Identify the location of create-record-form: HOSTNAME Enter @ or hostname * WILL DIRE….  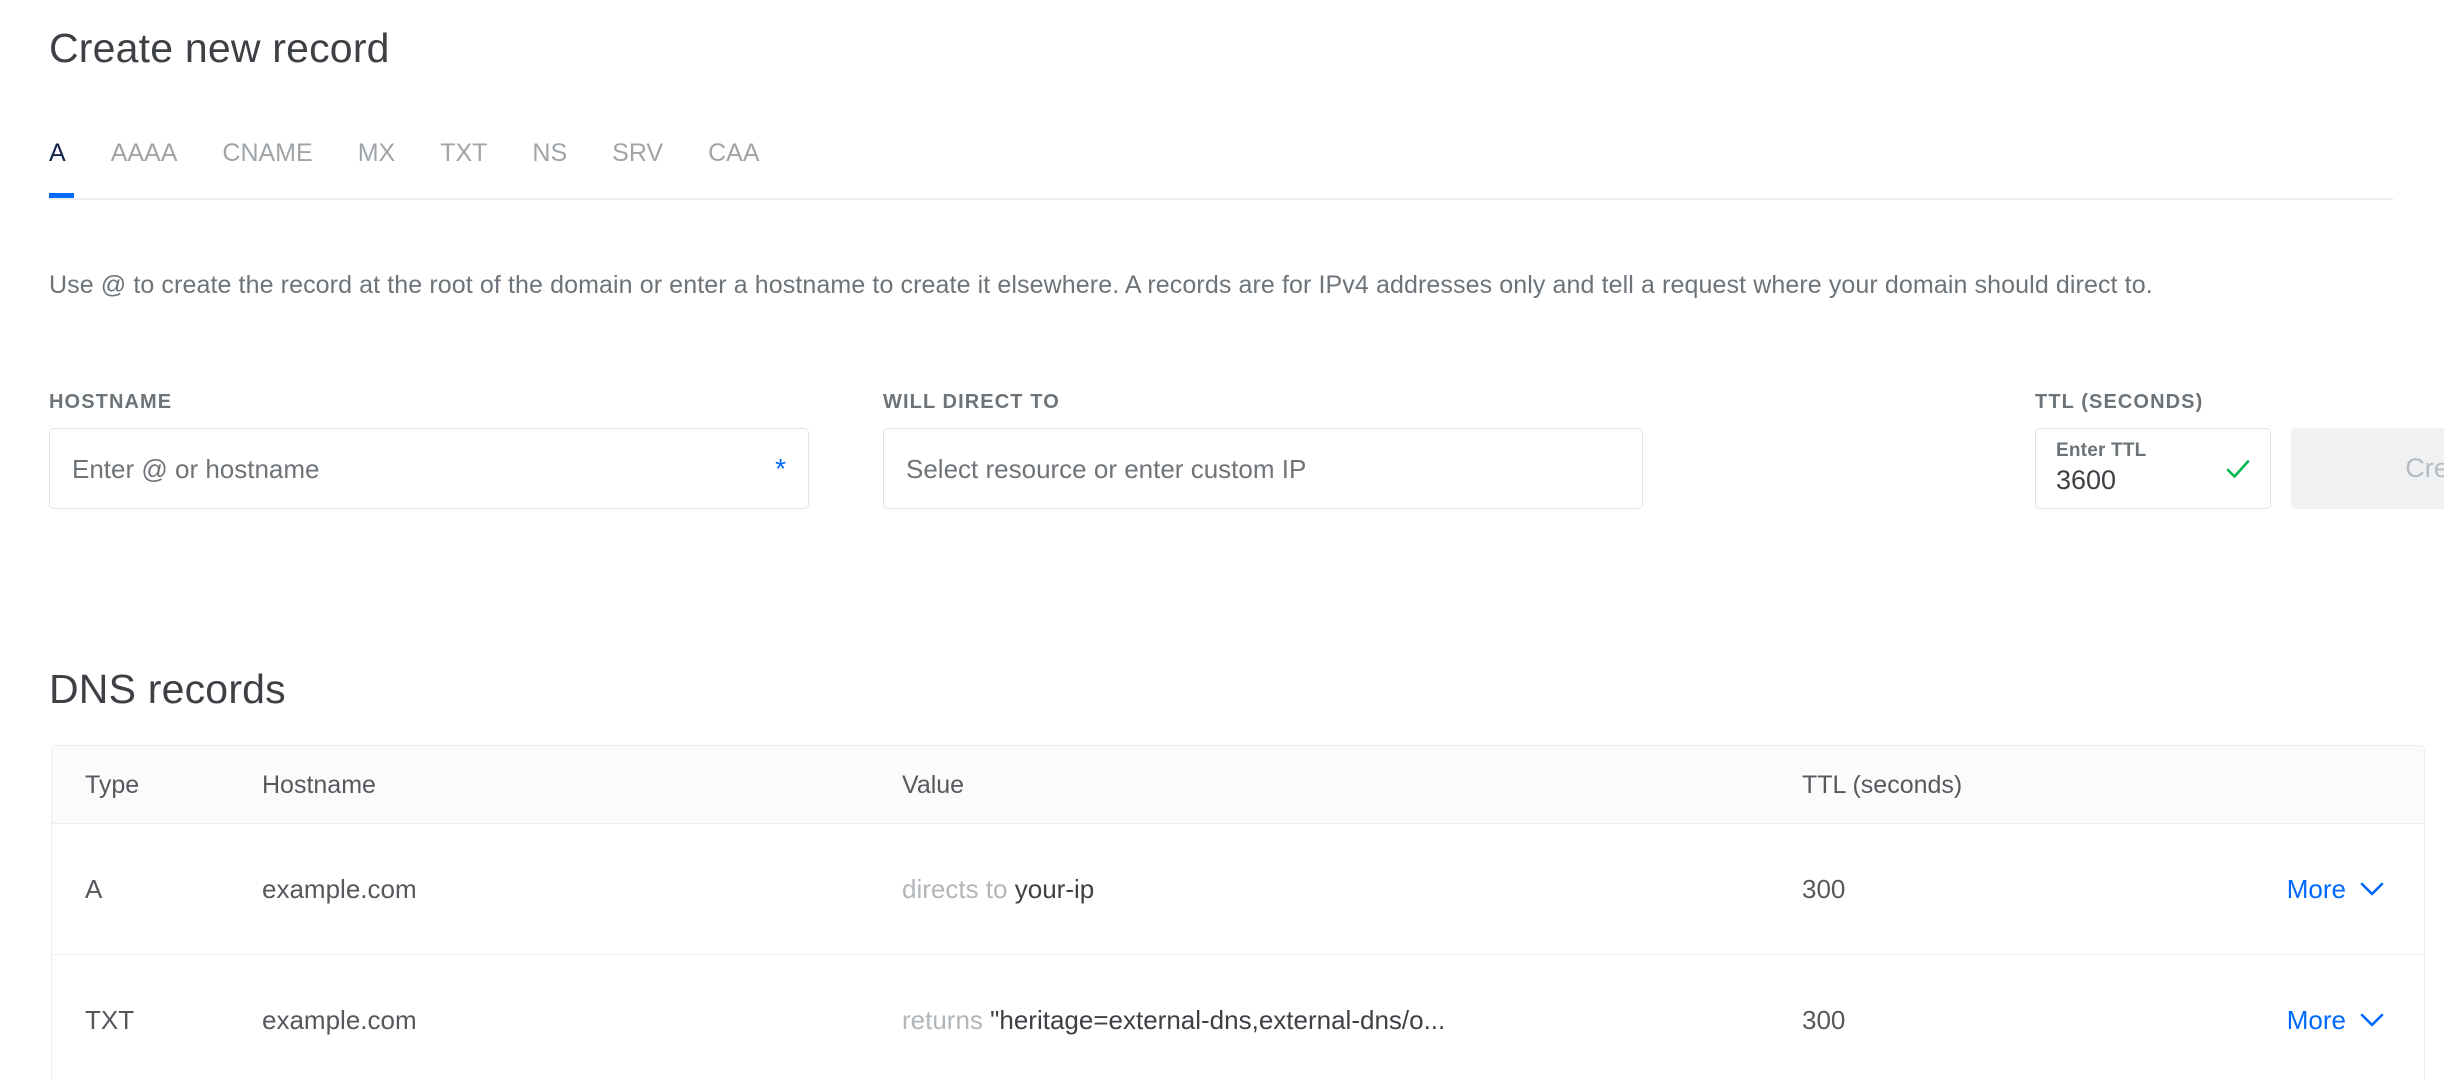
(1246, 455).